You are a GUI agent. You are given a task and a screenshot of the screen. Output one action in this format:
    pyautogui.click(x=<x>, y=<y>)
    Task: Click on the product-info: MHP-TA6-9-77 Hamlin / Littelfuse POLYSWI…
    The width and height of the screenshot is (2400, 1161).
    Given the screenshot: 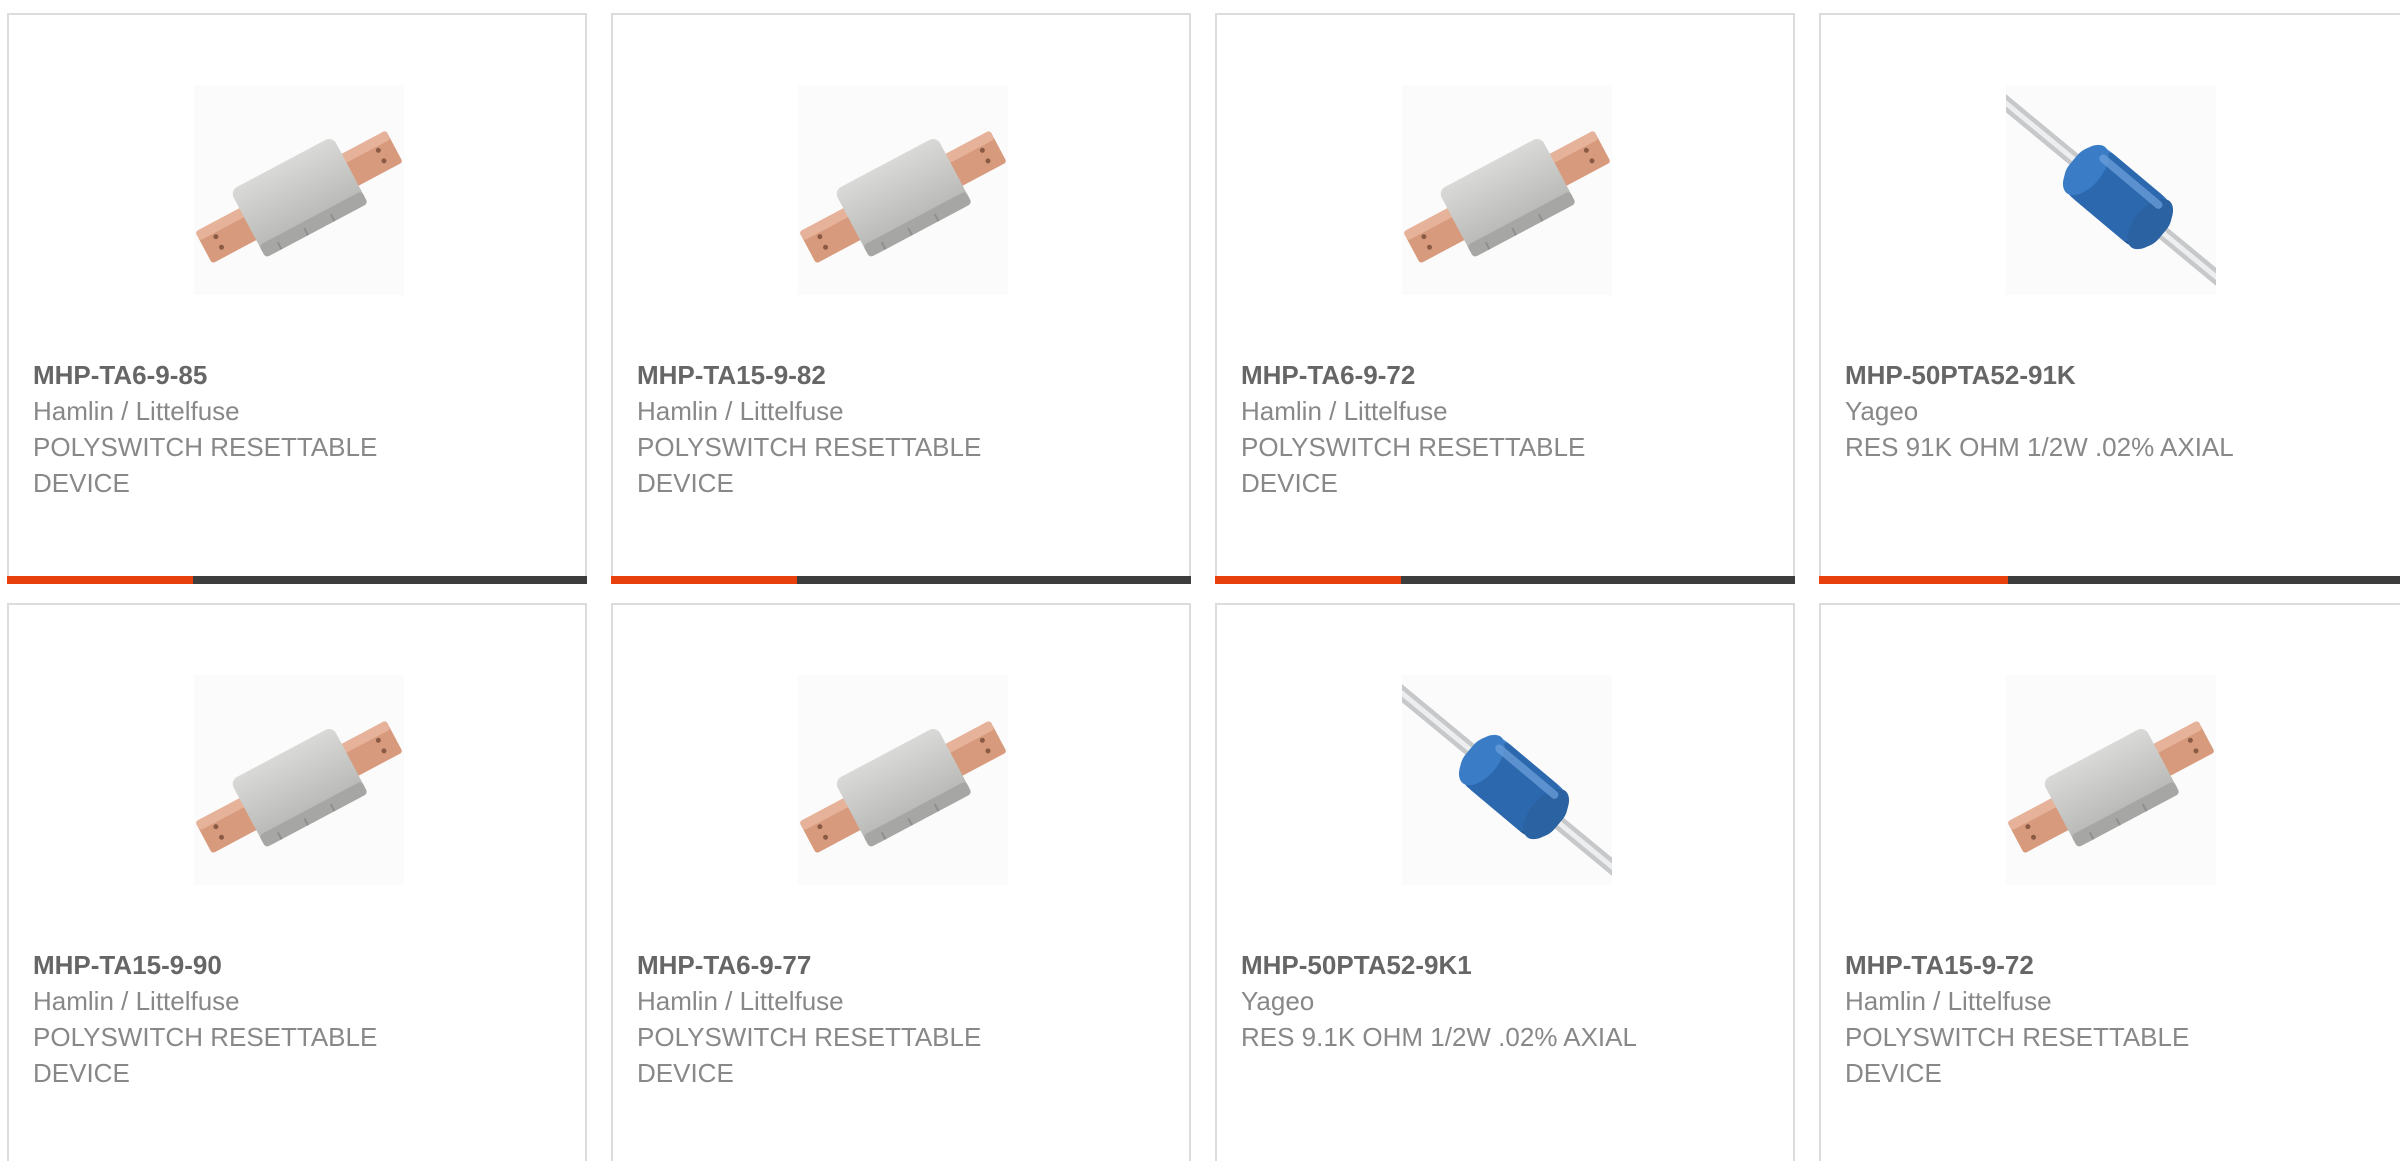 What is the action you would take?
    pyautogui.click(x=847, y=1019)
    